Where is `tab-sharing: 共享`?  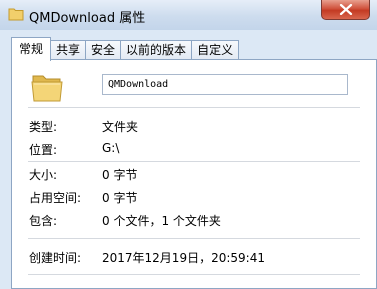 tab-sharing: 共享 is located at coordinates (68, 49).